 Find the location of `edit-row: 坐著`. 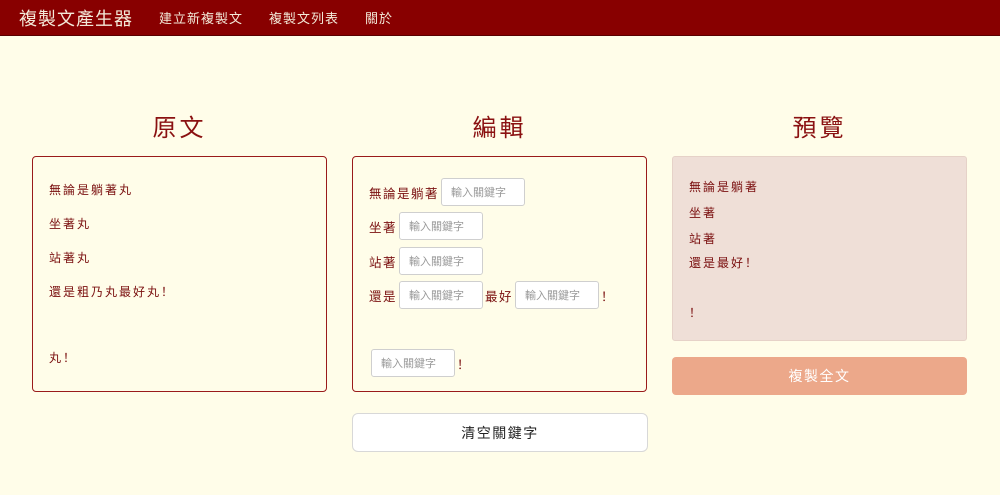

edit-row: 坐著 is located at coordinates (427, 226).